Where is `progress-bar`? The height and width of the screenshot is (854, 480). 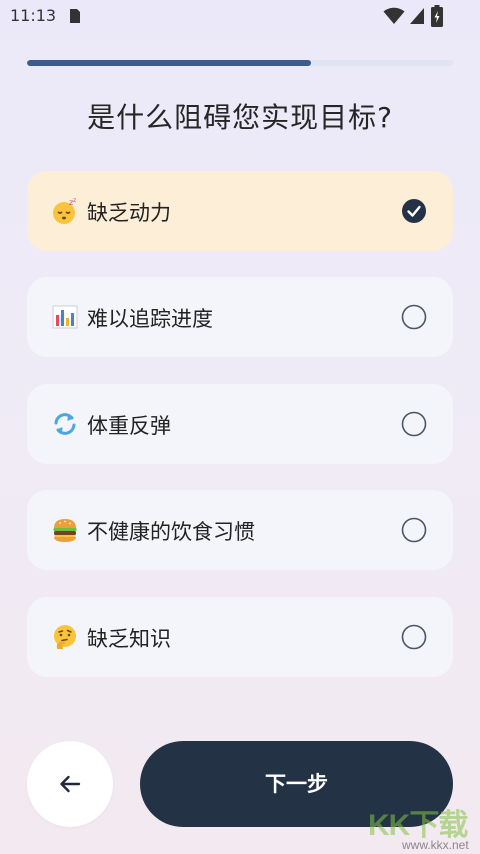 progress-bar is located at coordinates (240, 63).